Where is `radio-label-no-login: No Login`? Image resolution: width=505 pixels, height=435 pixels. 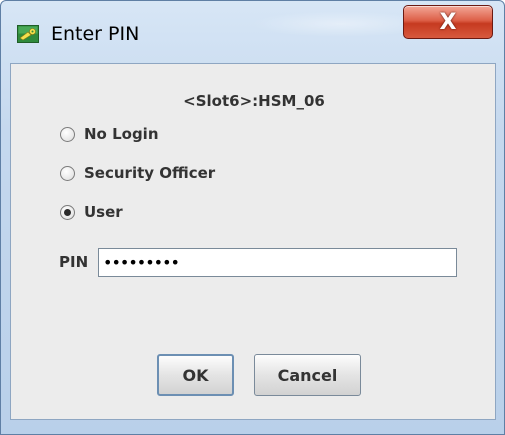 radio-label-no-login: No Login is located at coordinates (121, 134).